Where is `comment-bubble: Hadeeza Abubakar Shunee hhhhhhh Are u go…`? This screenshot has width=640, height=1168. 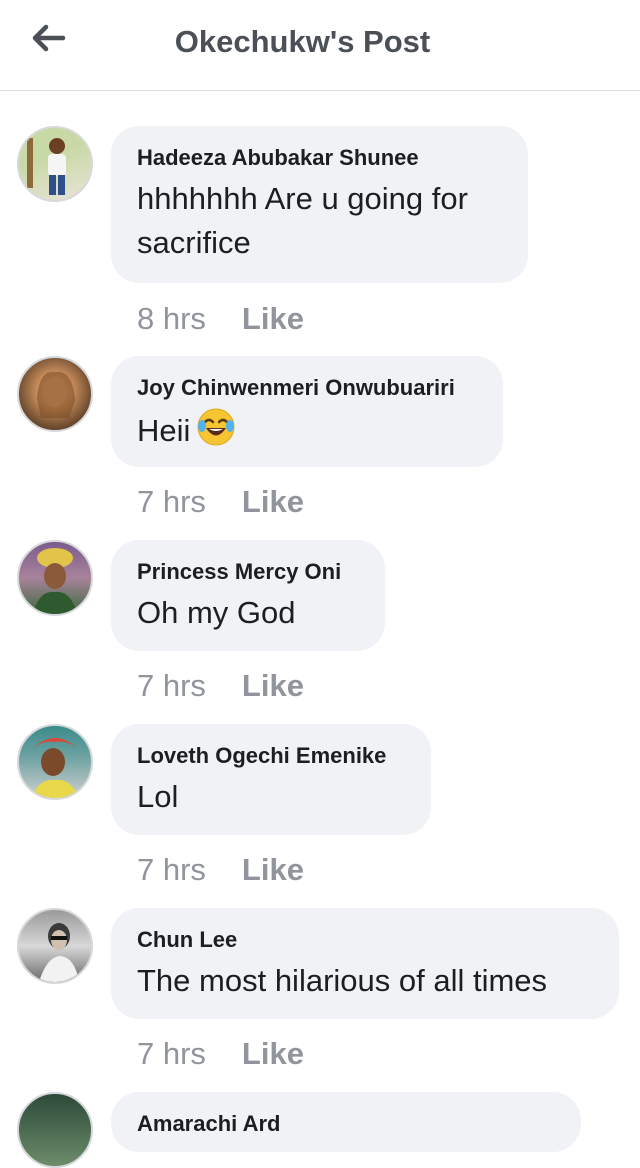
comment-bubble: Hadeeza Abubakar Shunee hhhhhhh Are u go… is located at coordinates (319, 204).